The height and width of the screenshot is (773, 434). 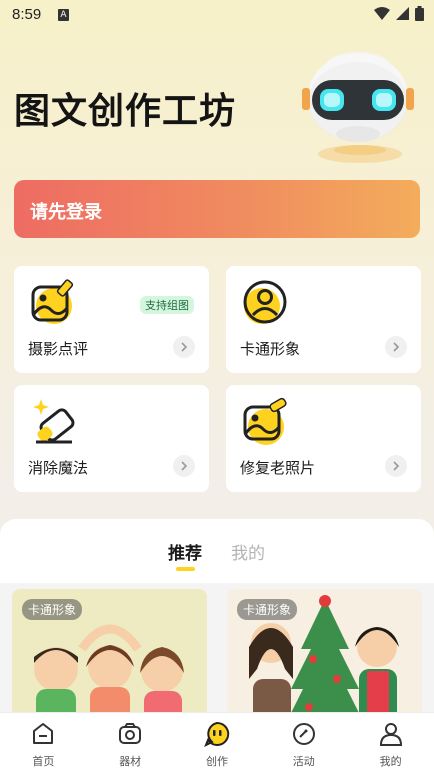 What do you see at coordinates (323, 438) in the screenshot?
I see `feature-card-restore: 修复老照片` at bounding box center [323, 438].